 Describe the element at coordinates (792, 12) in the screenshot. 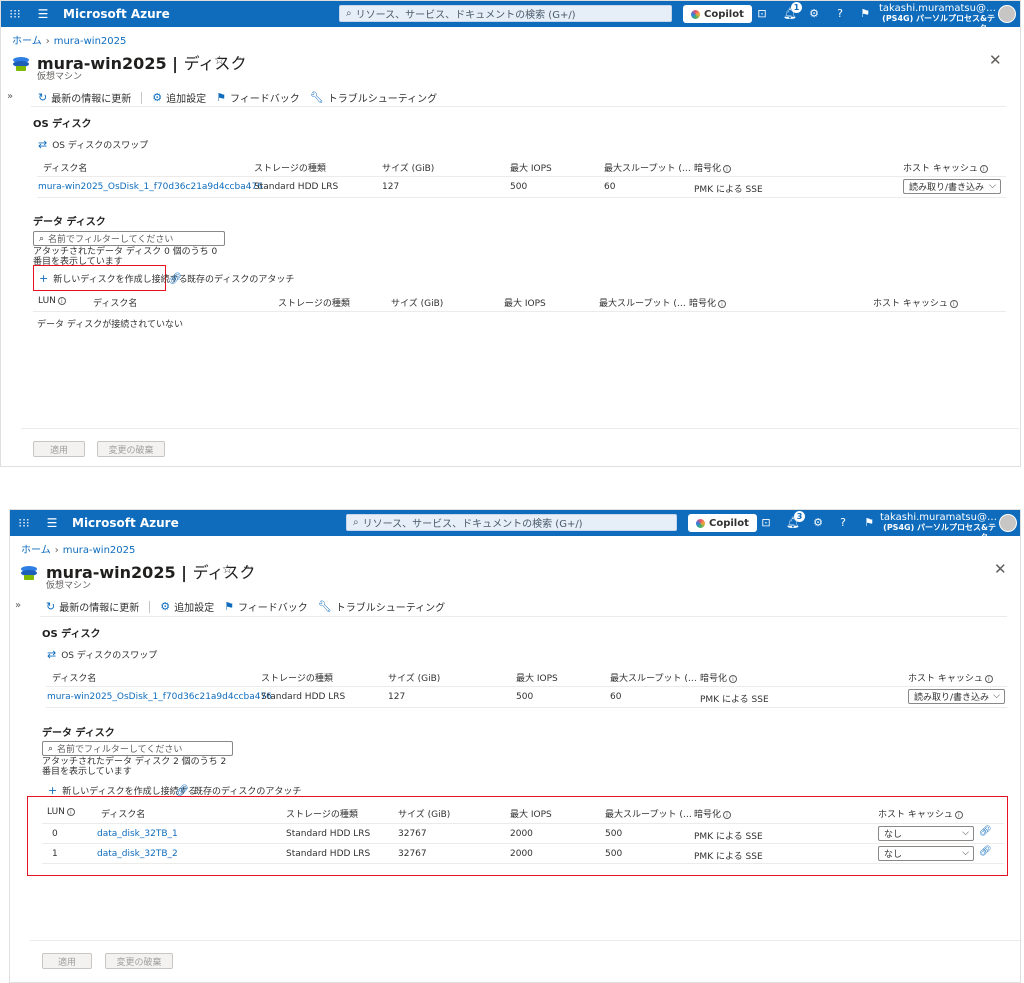

I see `notifications-icon: 🔔︎ 1` at that location.